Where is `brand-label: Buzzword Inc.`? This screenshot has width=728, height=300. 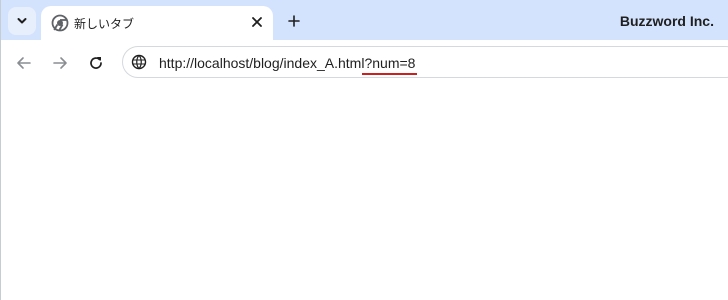
brand-label: Buzzword Inc. is located at coordinates (666, 21).